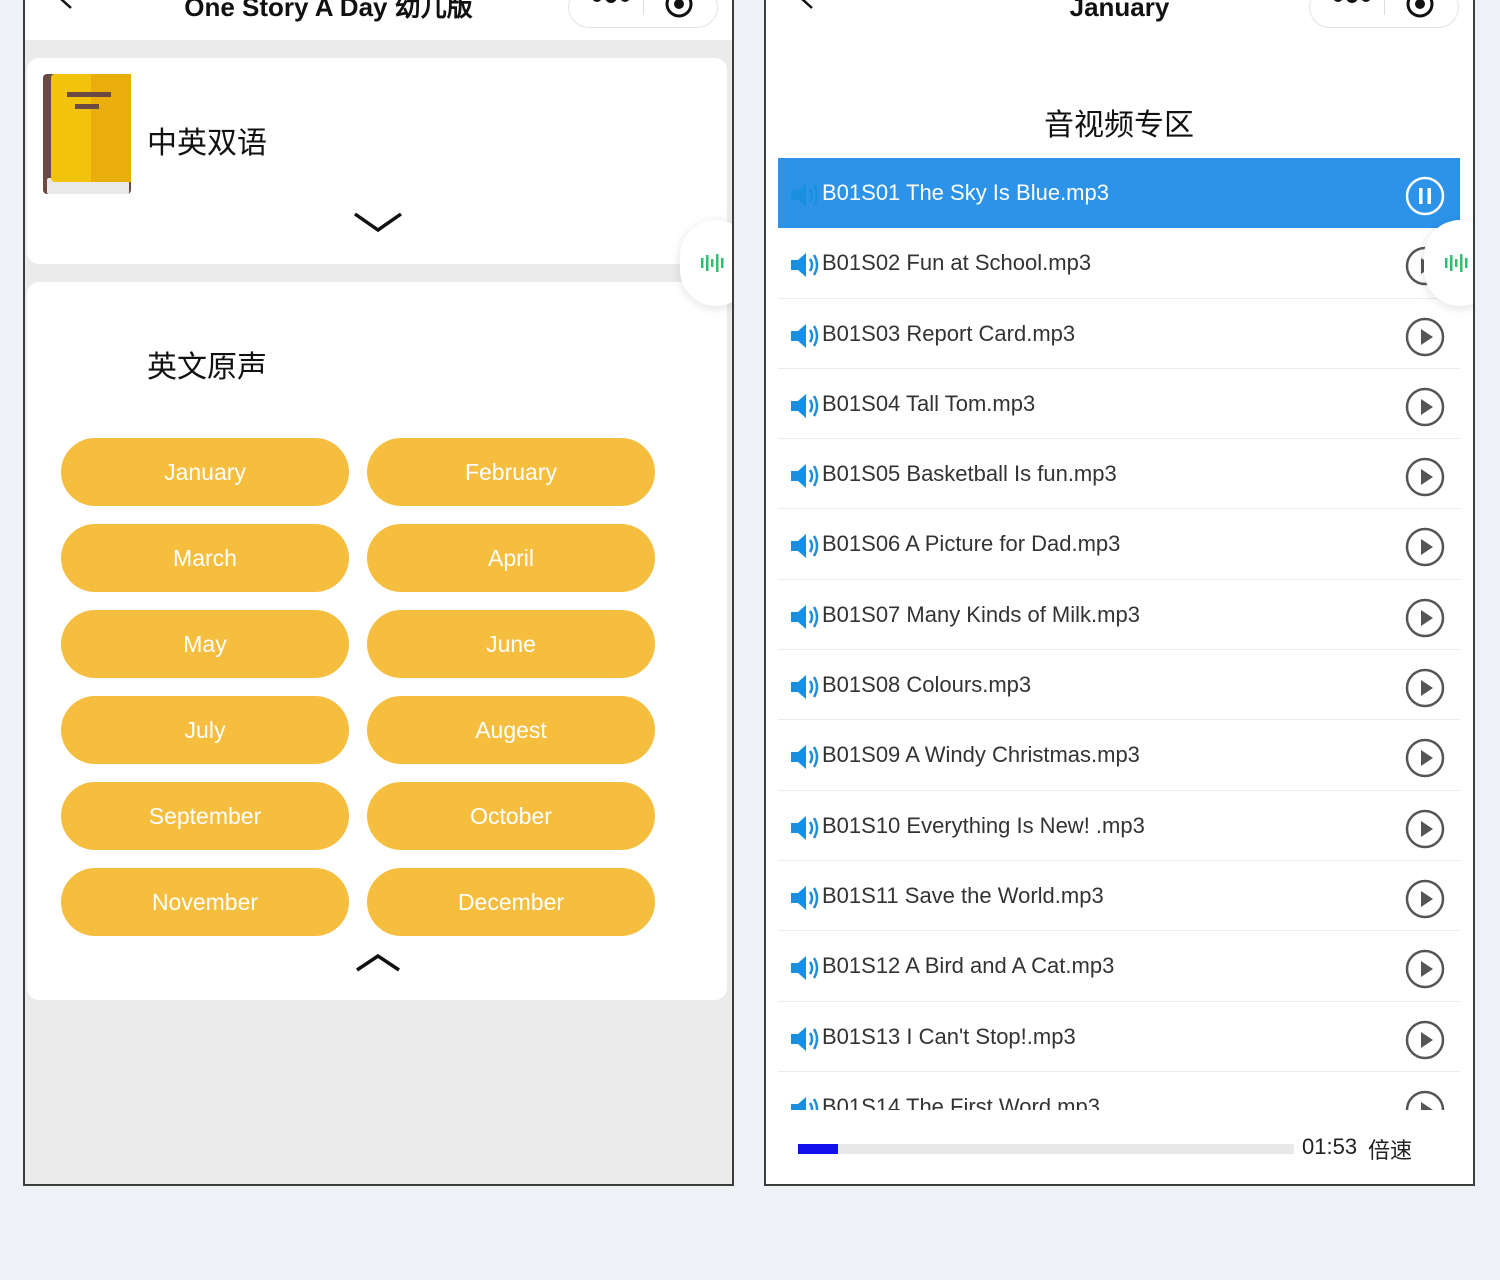  Describe the element at coordinates (205, 472) in the screenshot. I see `month-button-january: January` at that location.